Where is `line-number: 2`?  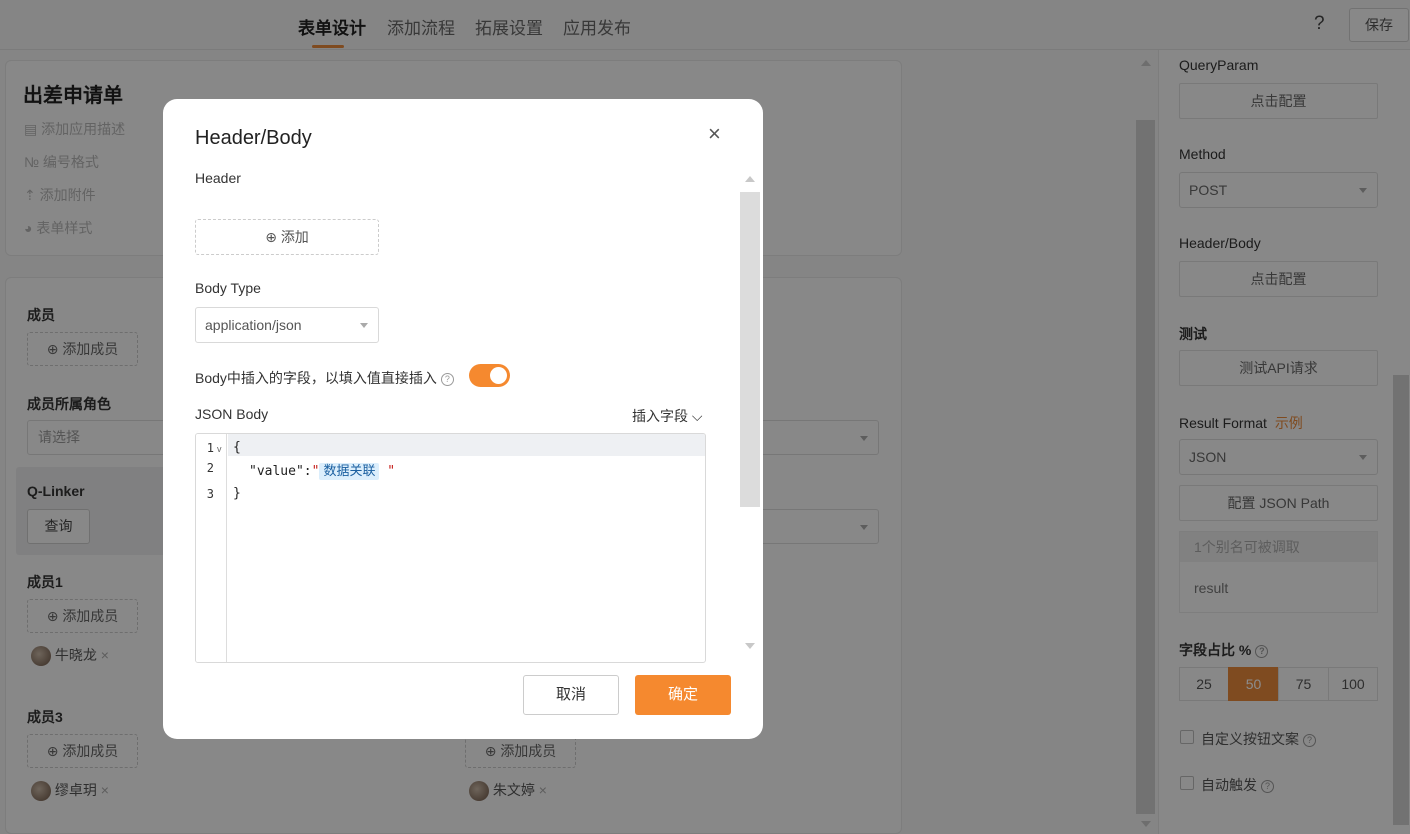
line-number: 2 is located at coordinates (210, 468).